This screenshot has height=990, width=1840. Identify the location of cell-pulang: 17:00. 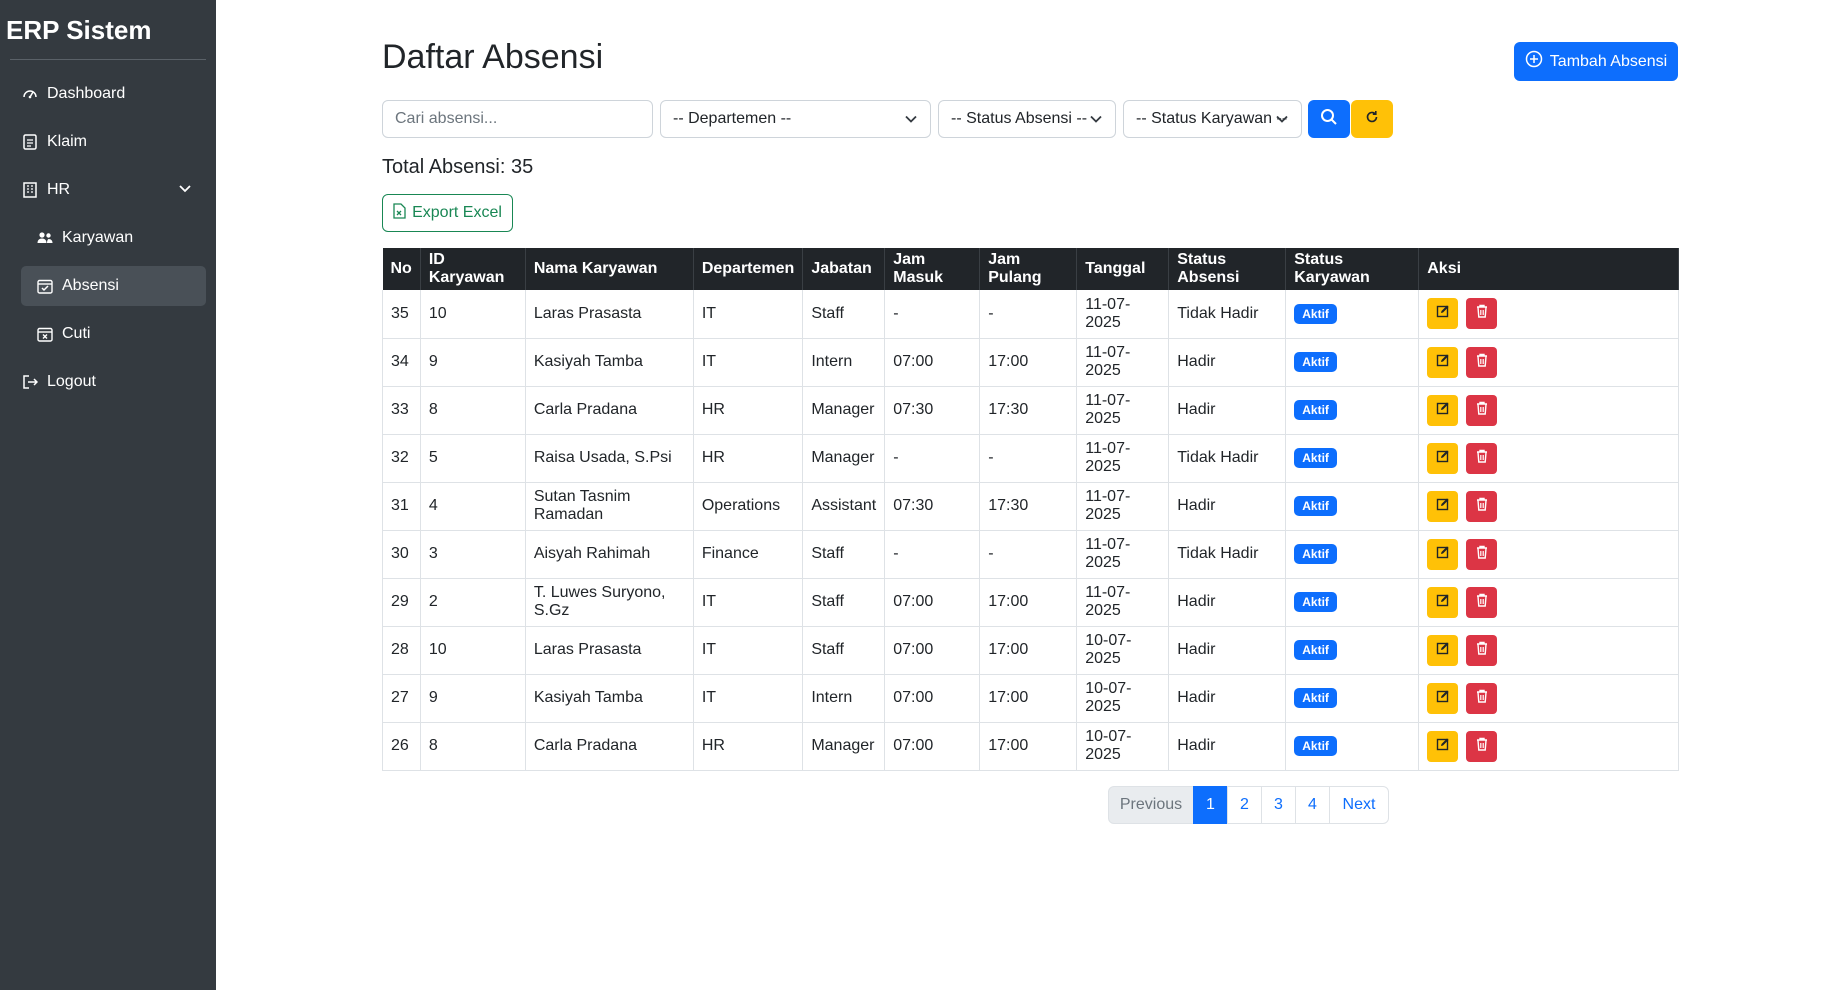
(1028, 698).